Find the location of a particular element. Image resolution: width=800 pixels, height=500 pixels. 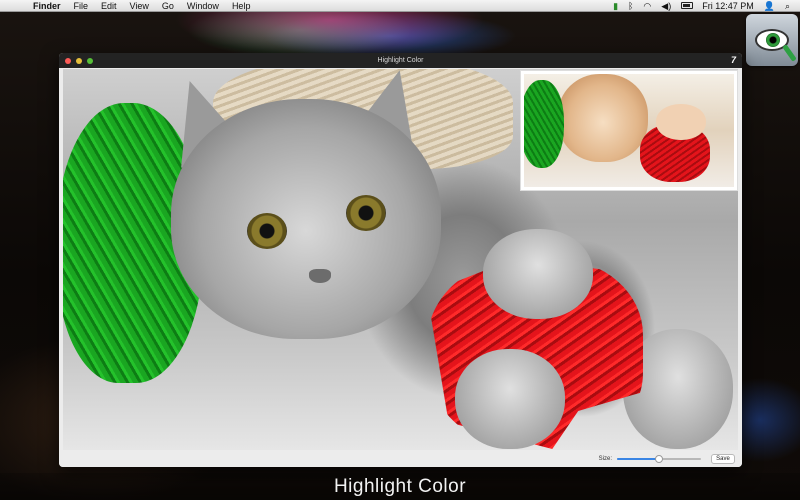

cat-left-eye is located at coordinates (267, 231).